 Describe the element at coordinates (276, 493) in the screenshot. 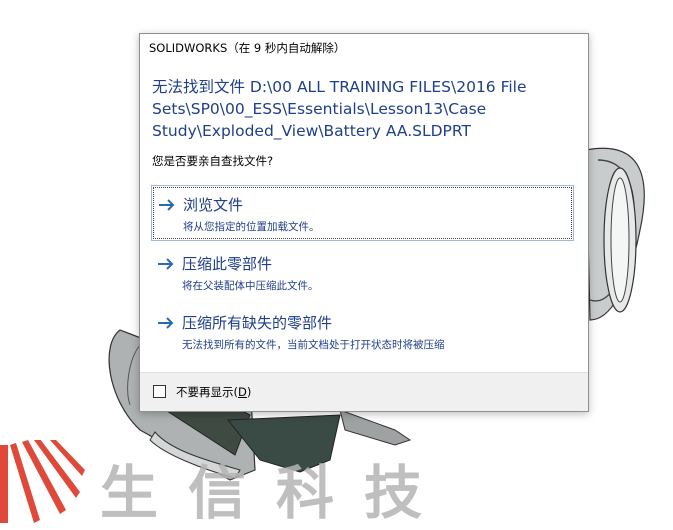

I see `watermark-text: 生信科技` at that location.